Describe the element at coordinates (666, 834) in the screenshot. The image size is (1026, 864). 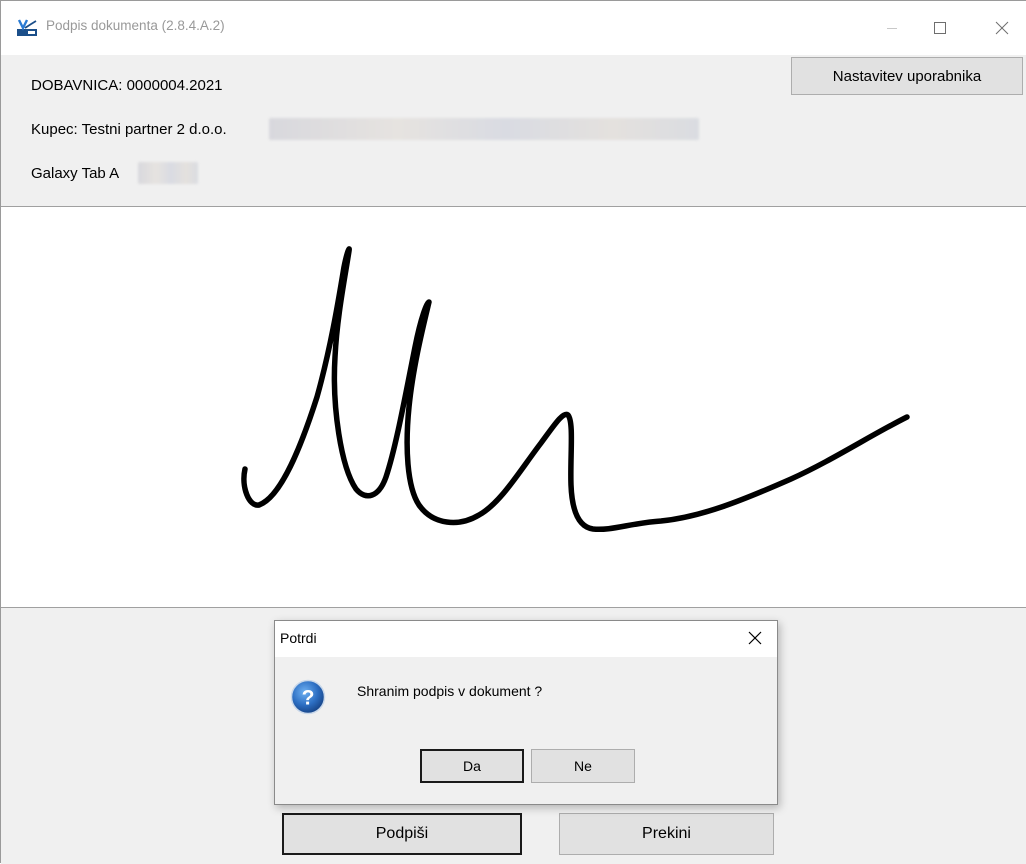
I see `cancel-button: Prekini` at that location.